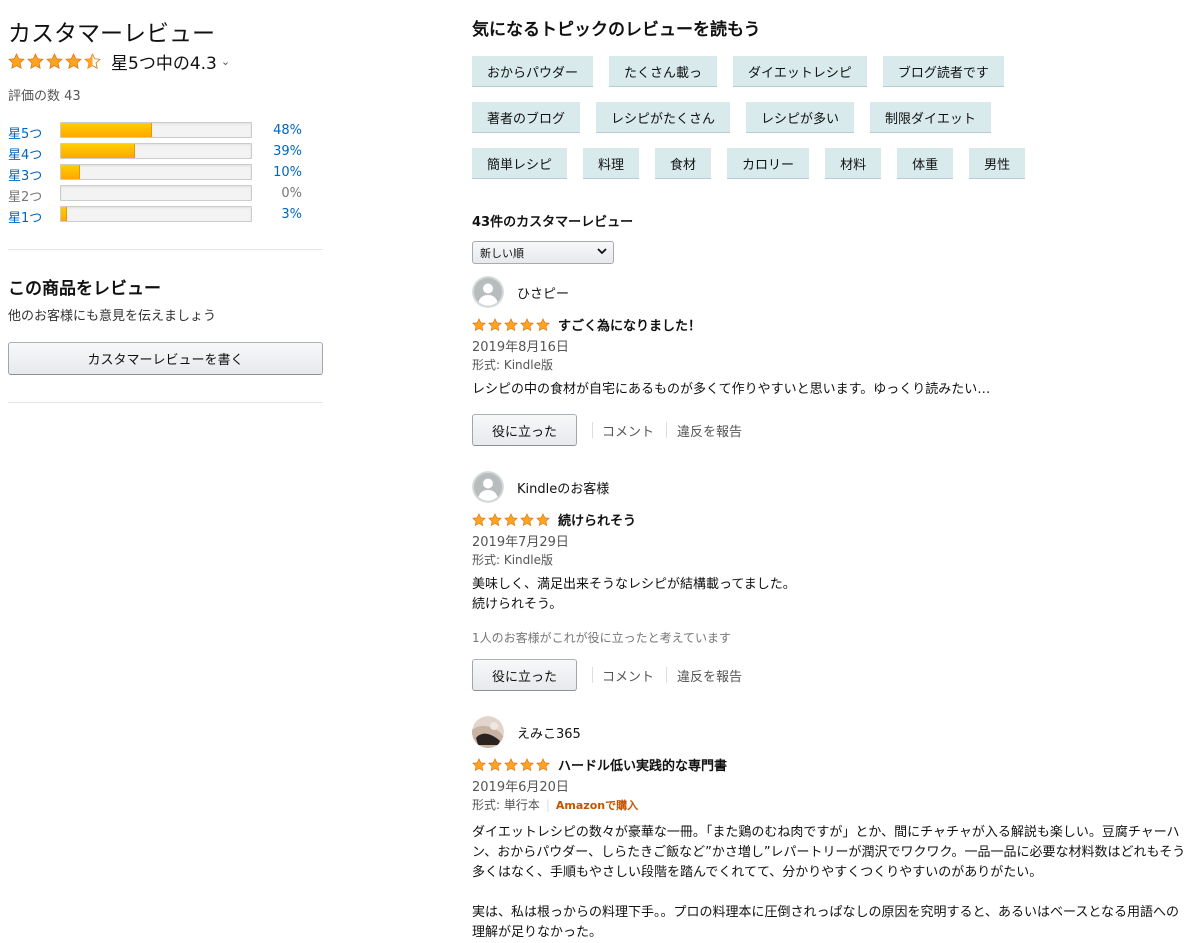  I want to click on review-title-row: すごく為になりました！, so click(586, 324).